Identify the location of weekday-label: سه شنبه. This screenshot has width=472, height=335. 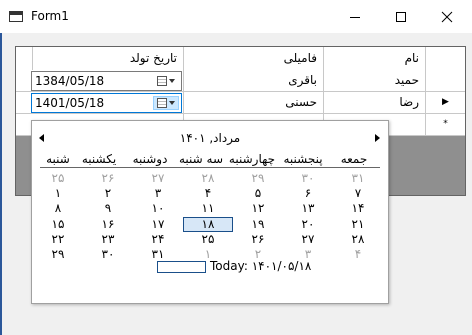
(201, 159).